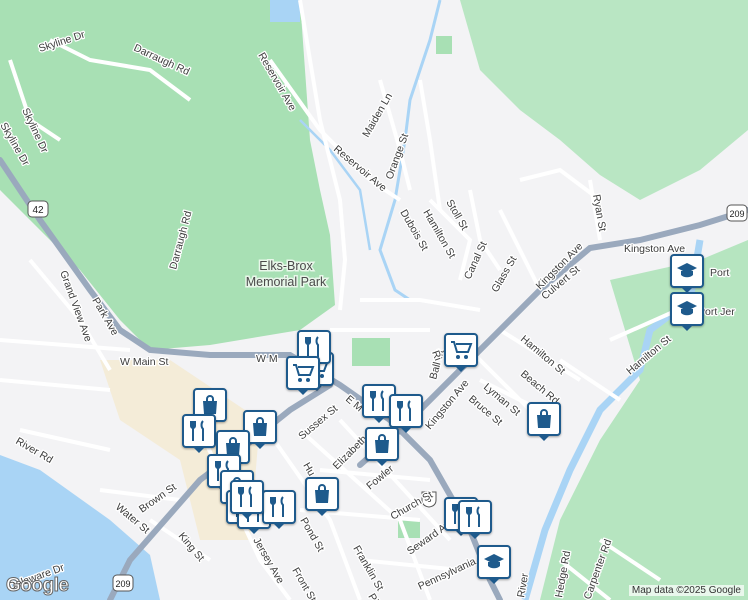 This screenshot has width=748, height=600. I want to click on street-label: Pike, so click(375, 596).